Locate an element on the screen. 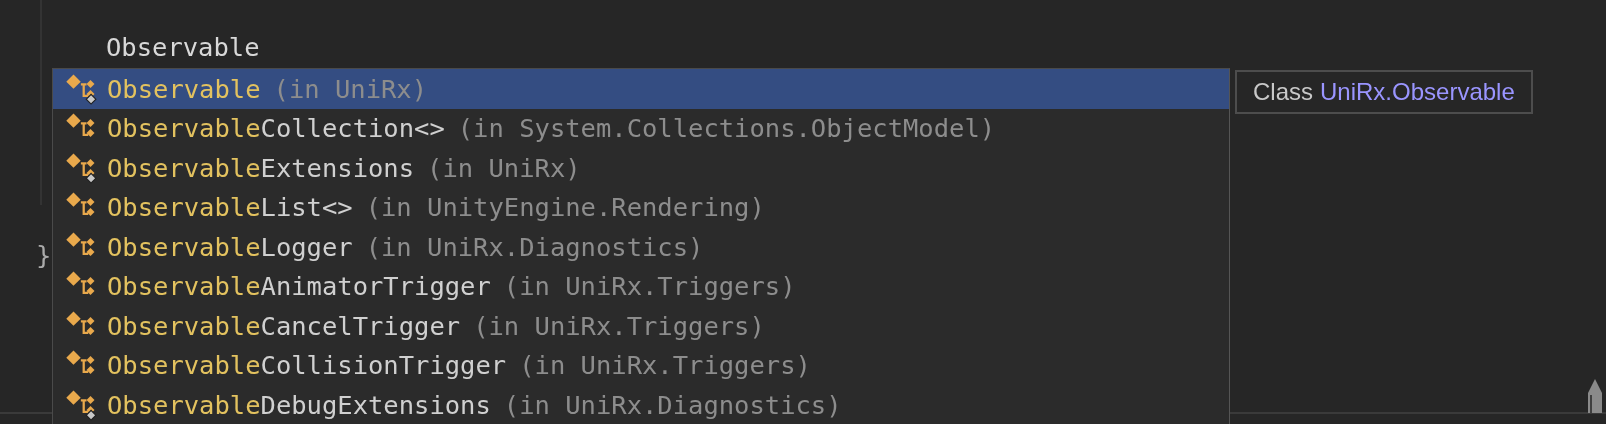 The height and width of the screenshot is (424, 1606). completion-label: ObservableCollection<> (in System.Collections.ObjectModel) is located at coordinates (551, 128).